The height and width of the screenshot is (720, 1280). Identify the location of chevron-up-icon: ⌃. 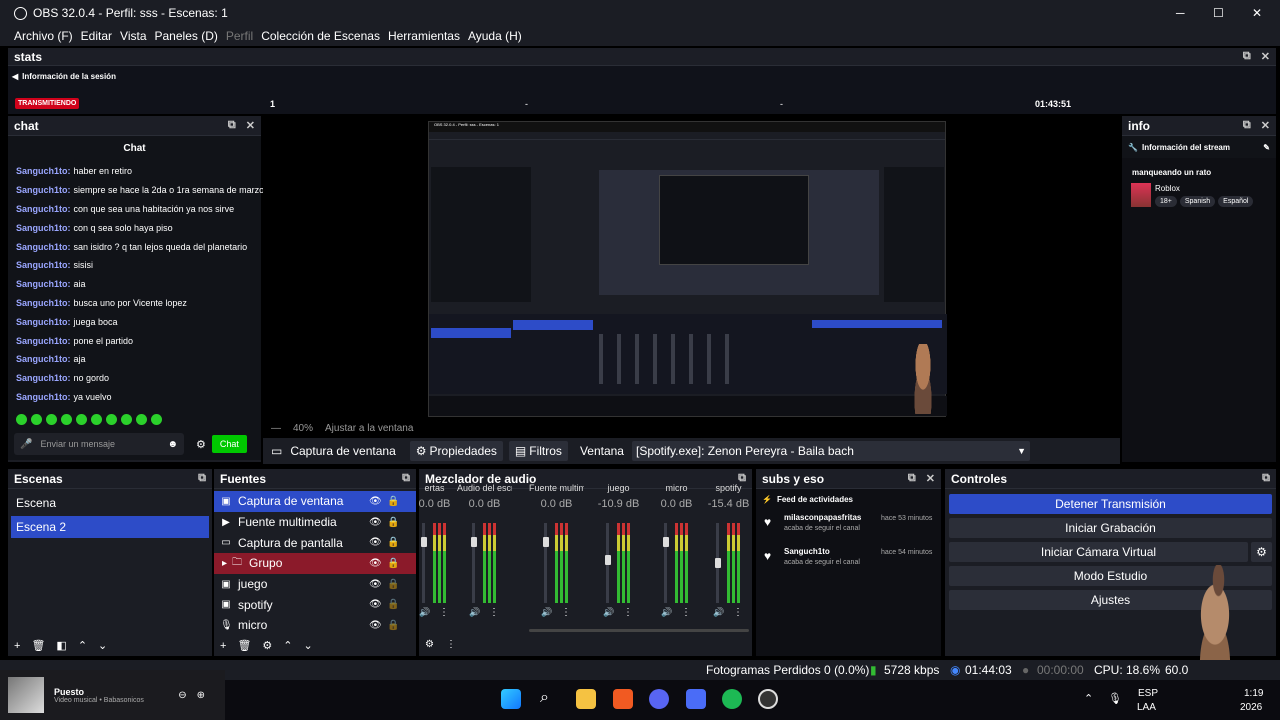
(1088, 698).